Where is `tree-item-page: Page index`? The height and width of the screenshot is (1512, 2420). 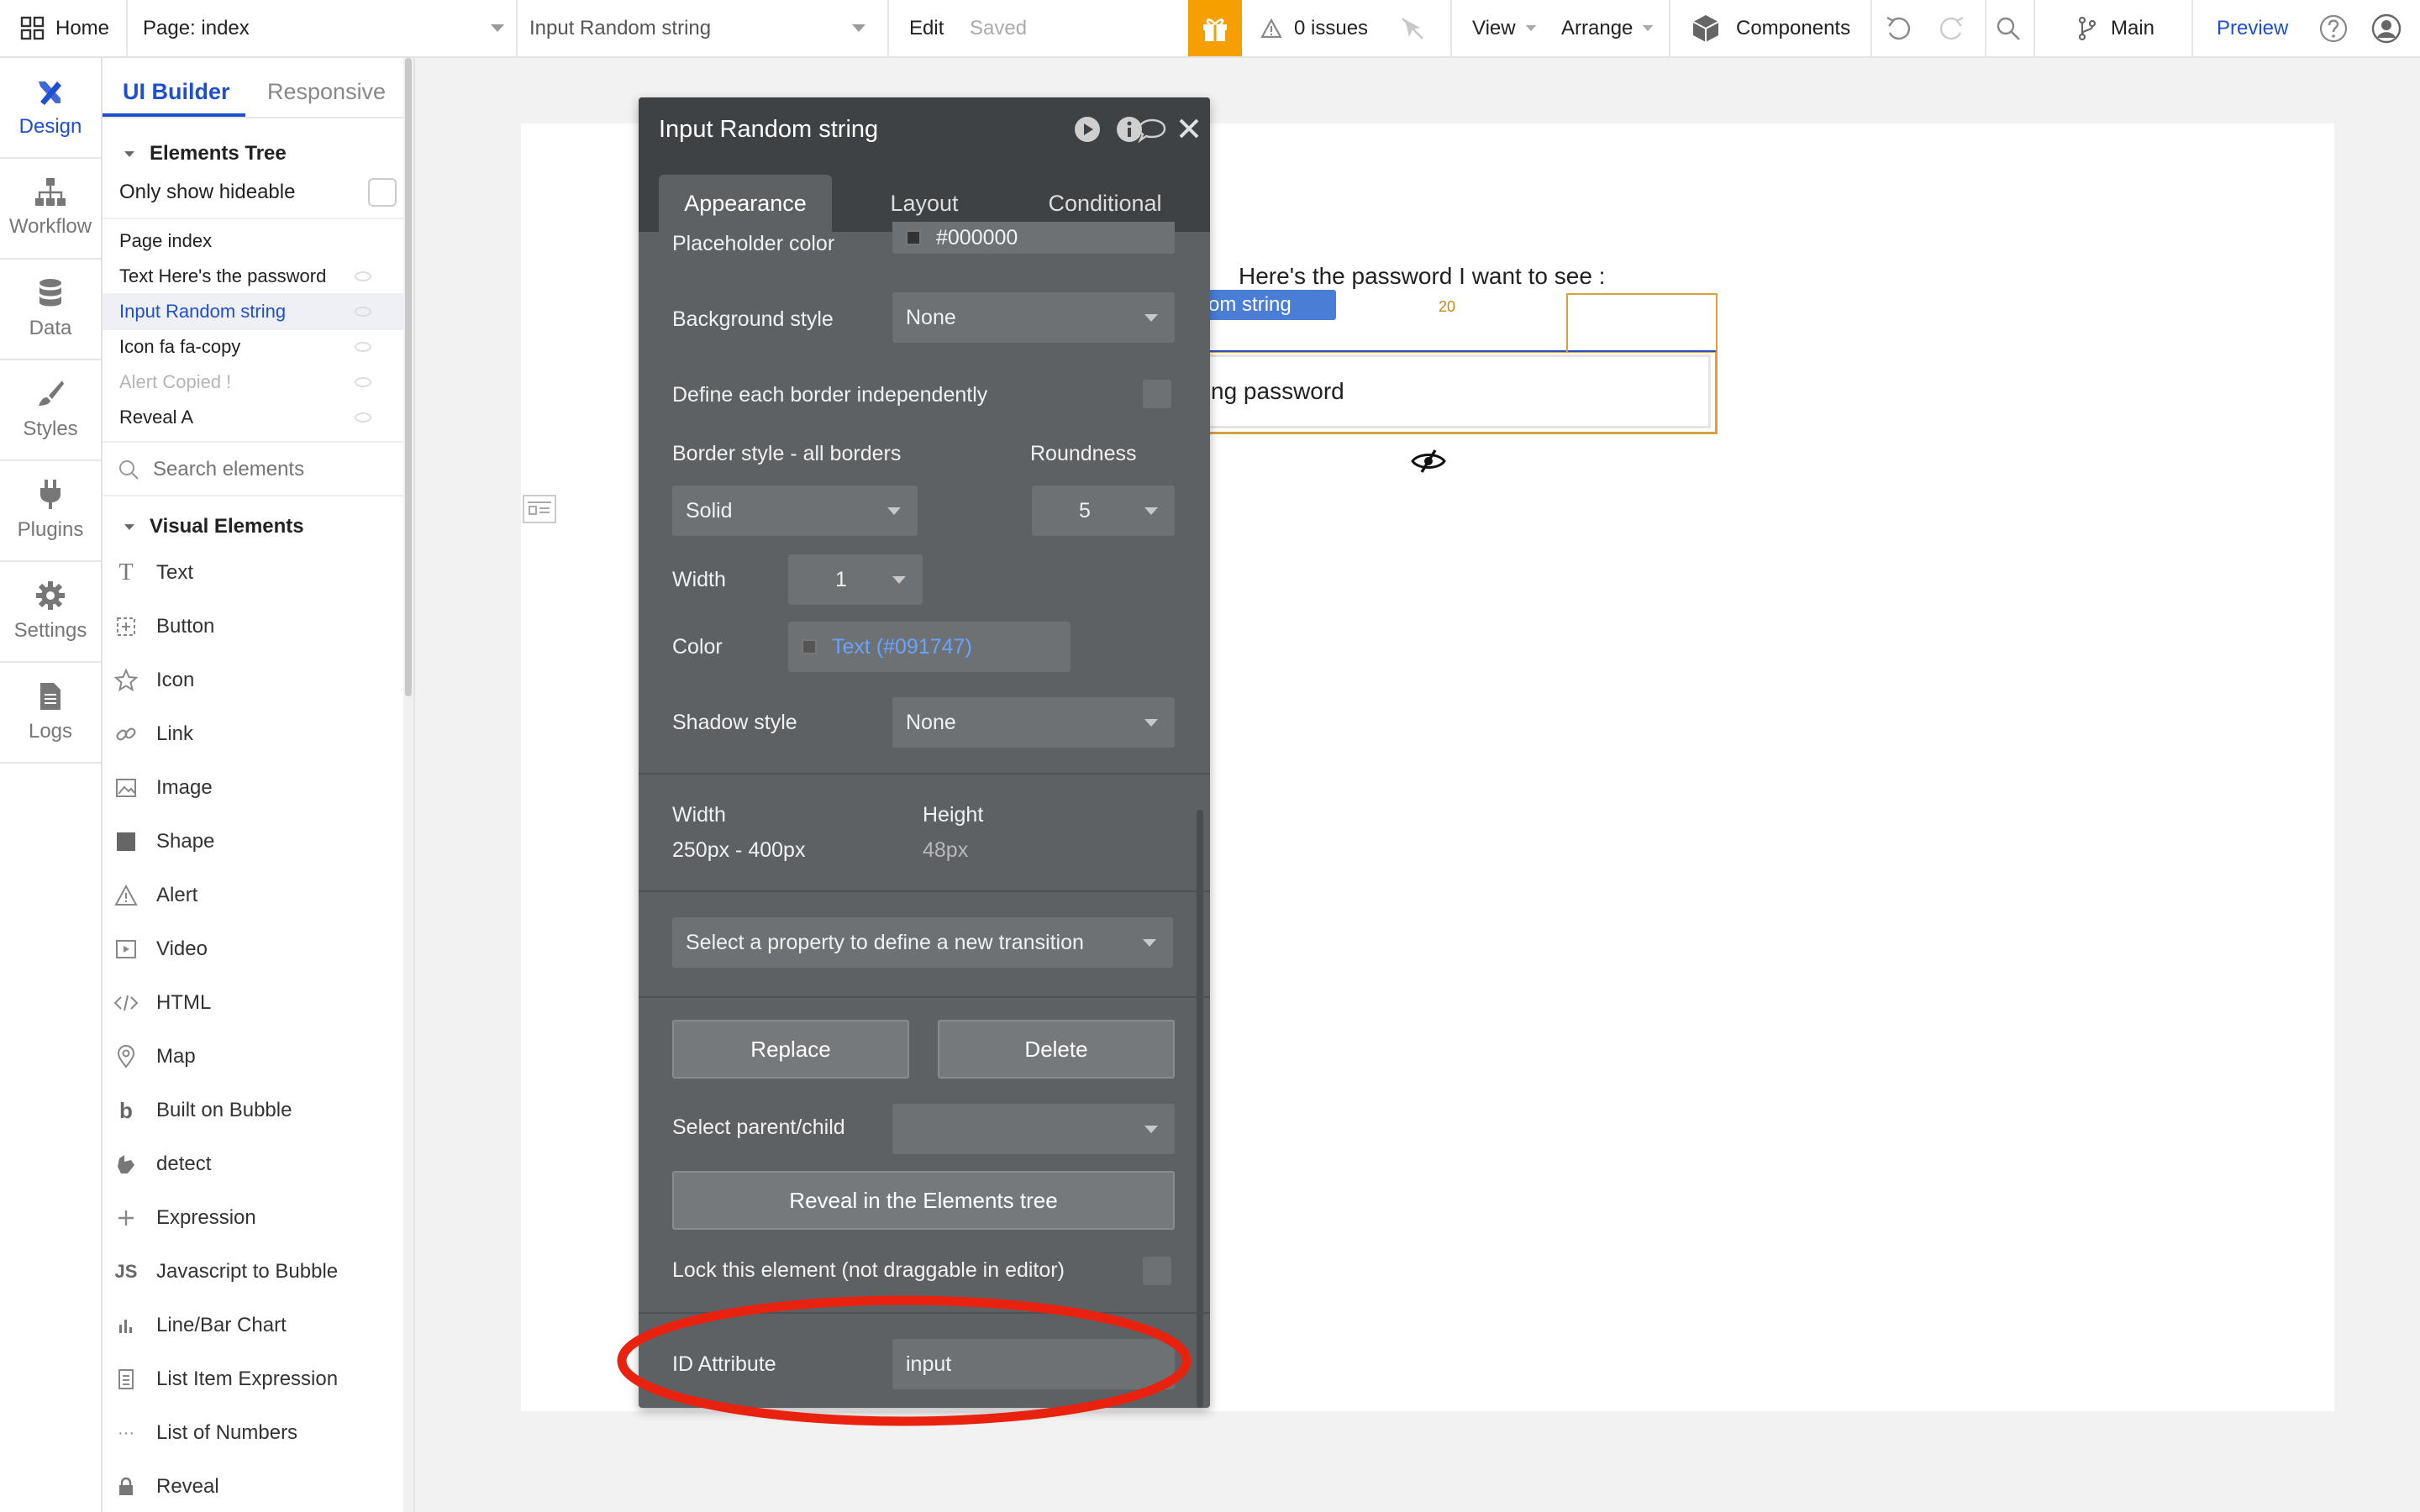
tree-item-page: Page index is located at coordinates (254, 241).